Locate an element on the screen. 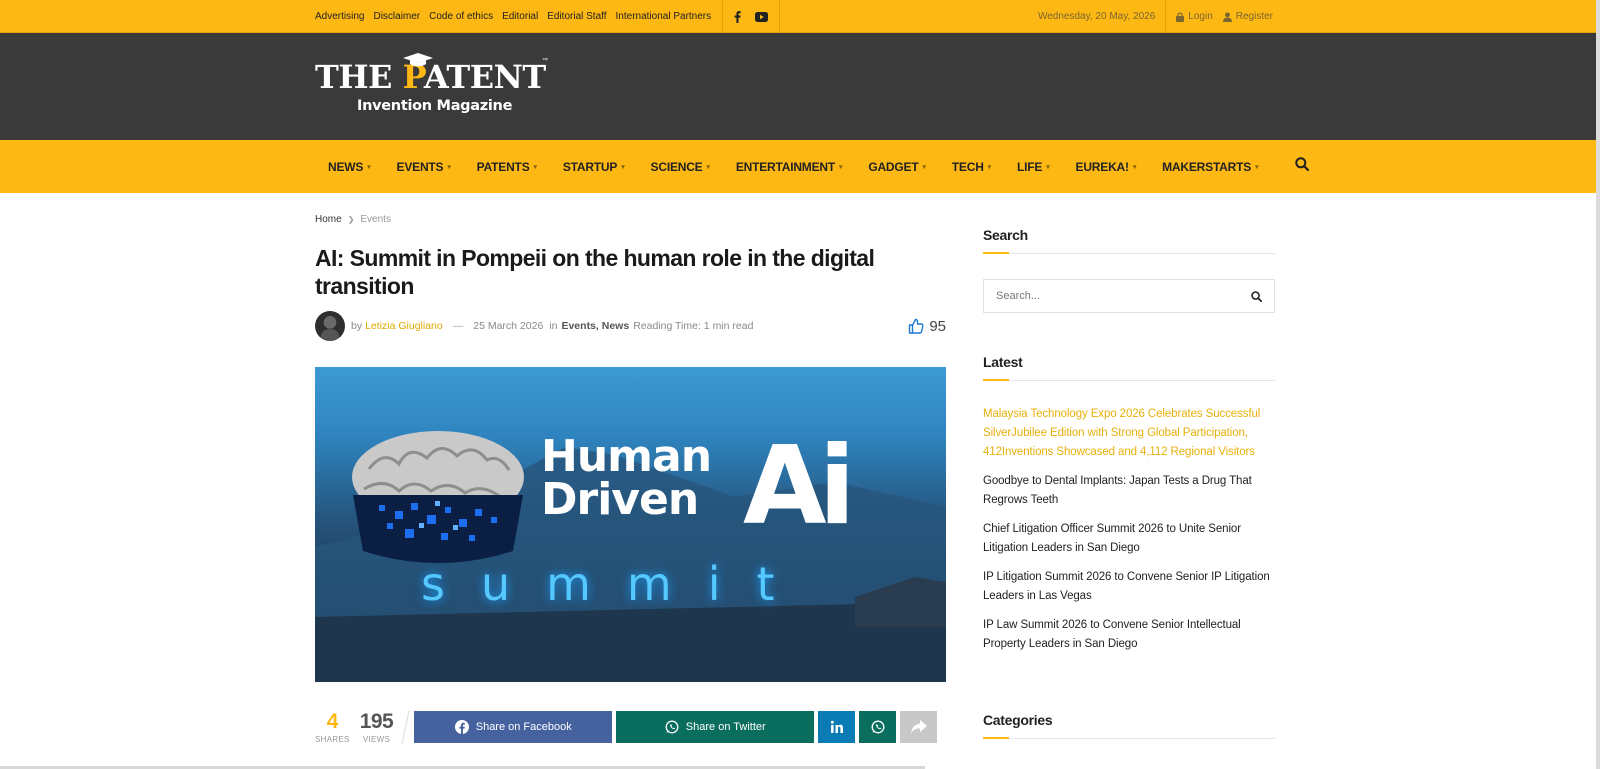  social-links is located at coordinates (751, 16).